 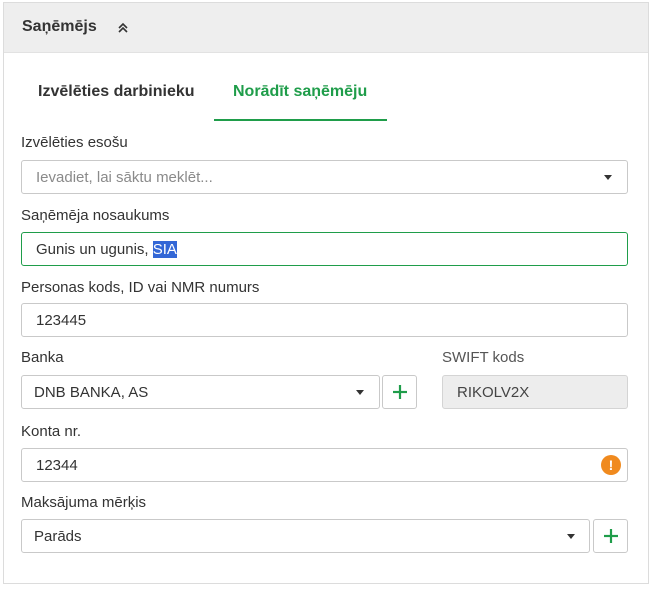 I want to click on panel-title: Saņēmējs, so click(x=59, y=26).